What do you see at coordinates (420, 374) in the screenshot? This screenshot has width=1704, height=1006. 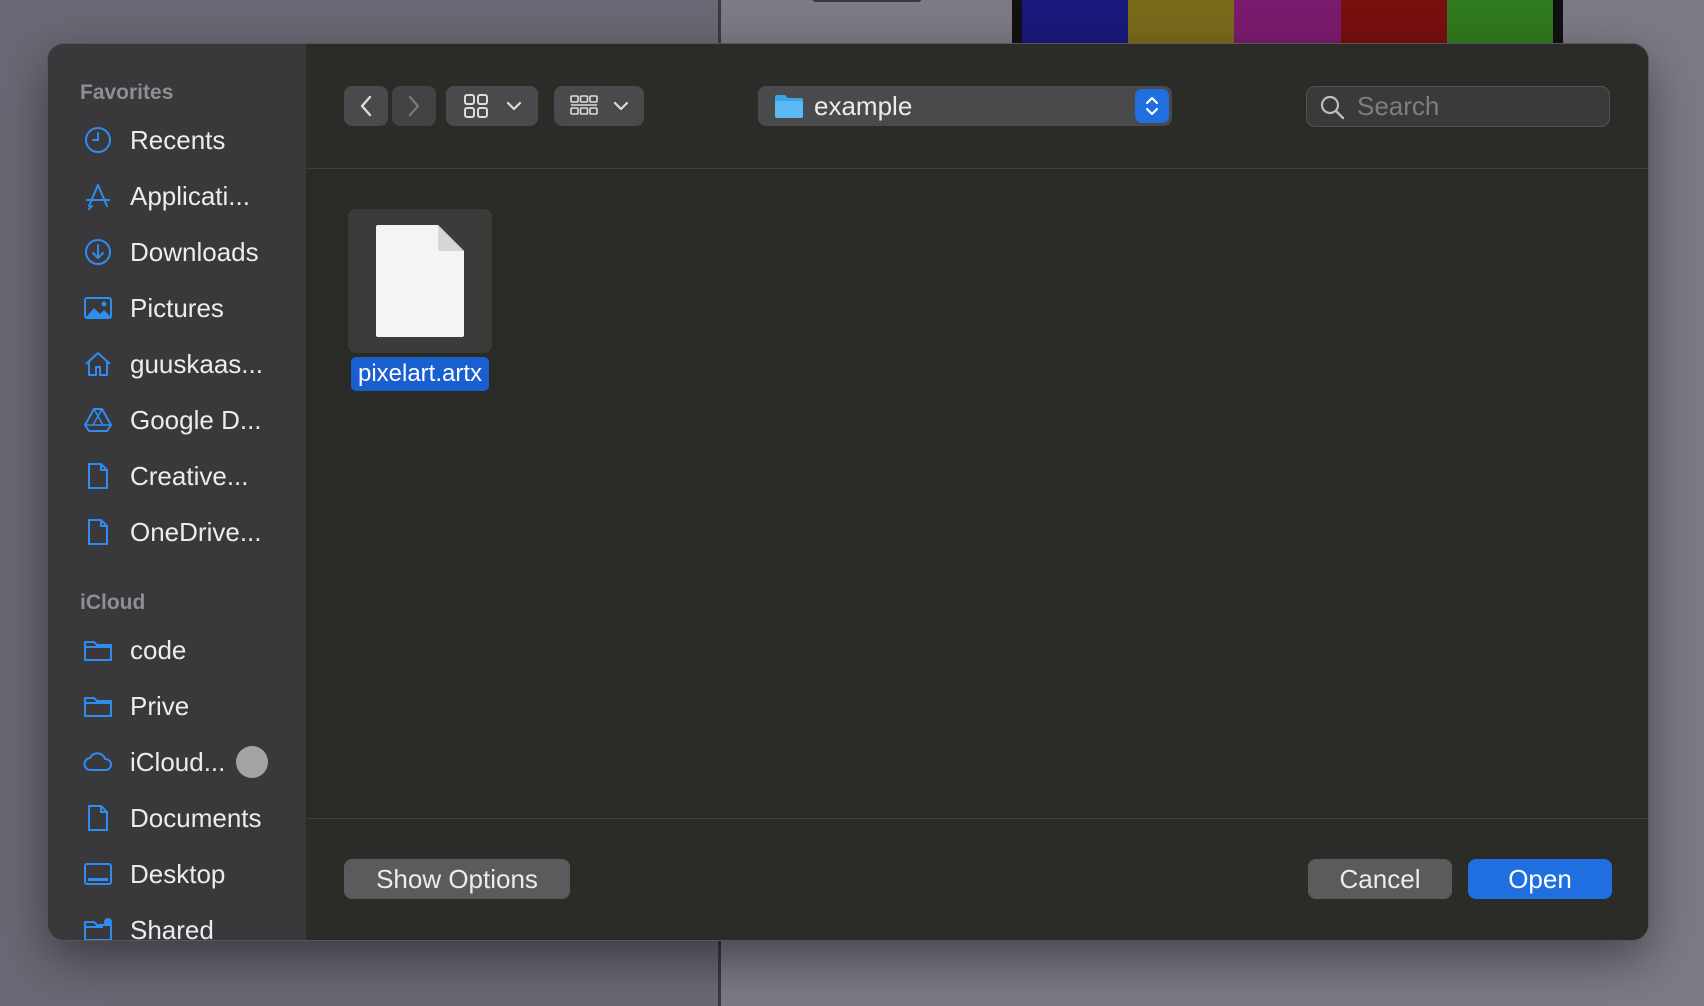 I see `file-name: pixelart.artx` at bounding box center [420, 374].